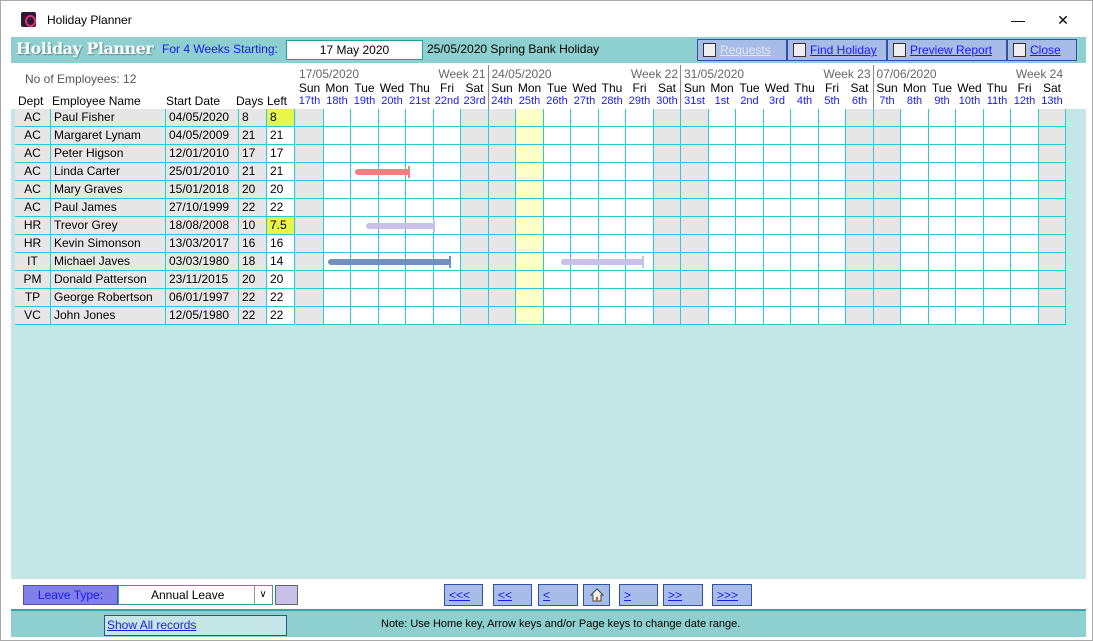 This screenshot has width=1093, height=641. I want to click on nav-next-page-button: >>, so click(683, 595).